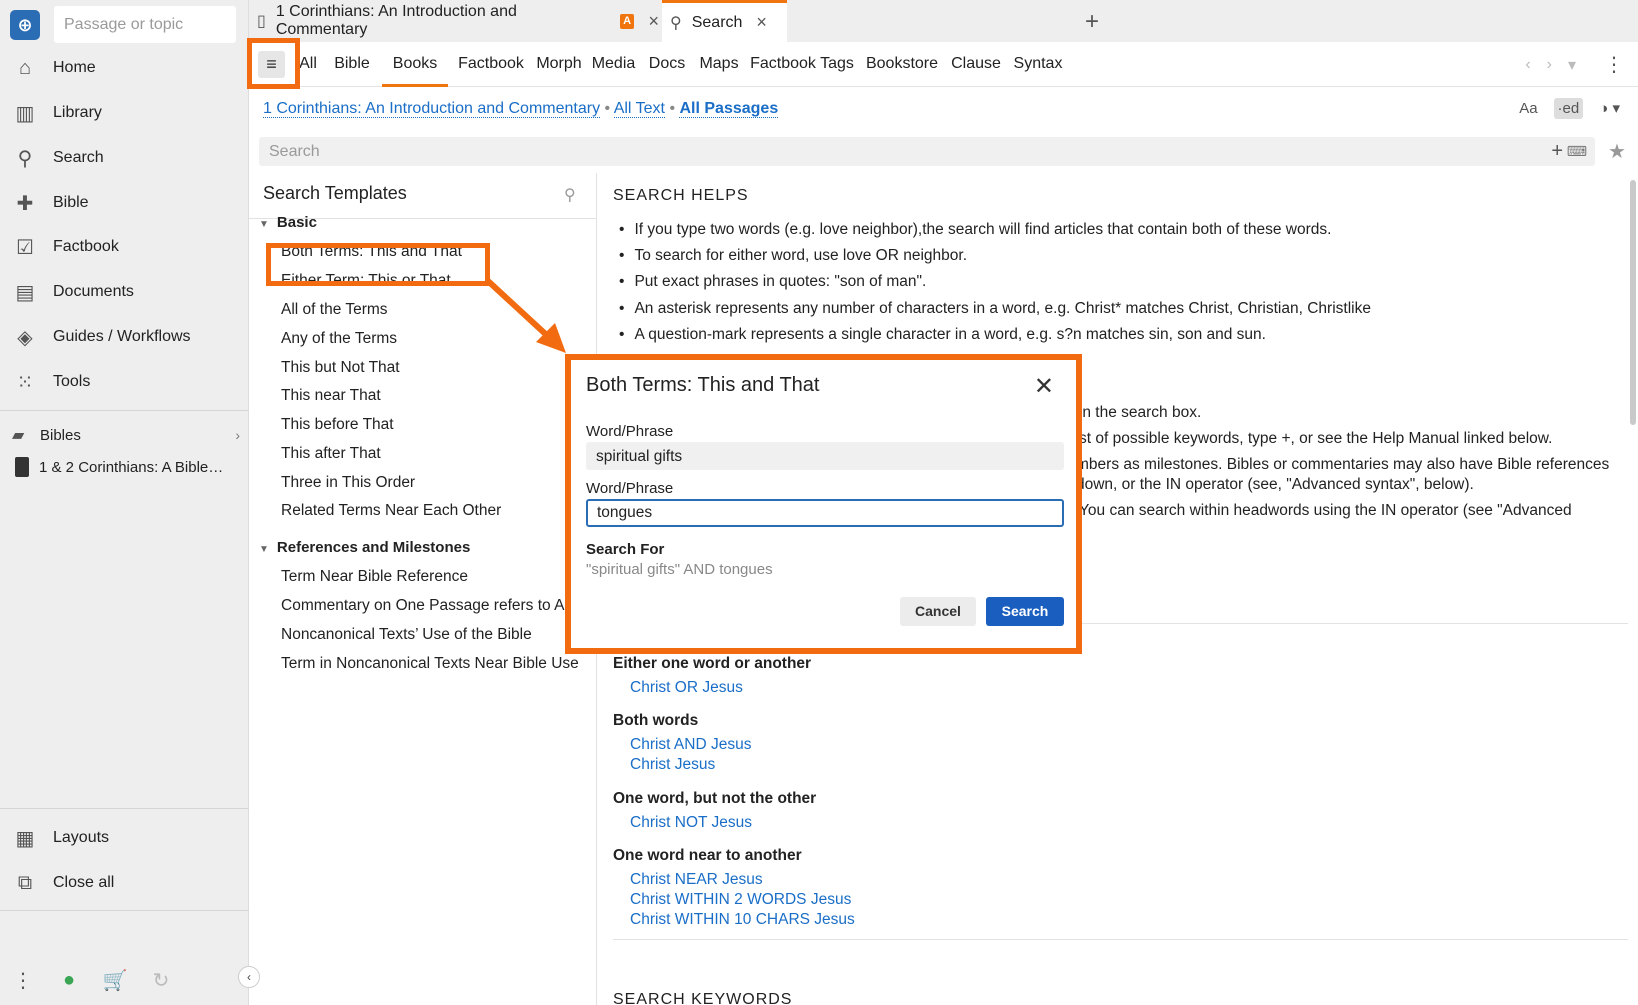 The width and height of the screenshot is (1638, 1005). What do you see at coordinates (742, 920) in the screenshot?
I see `example-link: Christ WITHIN 10 CHARS Jesus` at bounding box center [742, 920].